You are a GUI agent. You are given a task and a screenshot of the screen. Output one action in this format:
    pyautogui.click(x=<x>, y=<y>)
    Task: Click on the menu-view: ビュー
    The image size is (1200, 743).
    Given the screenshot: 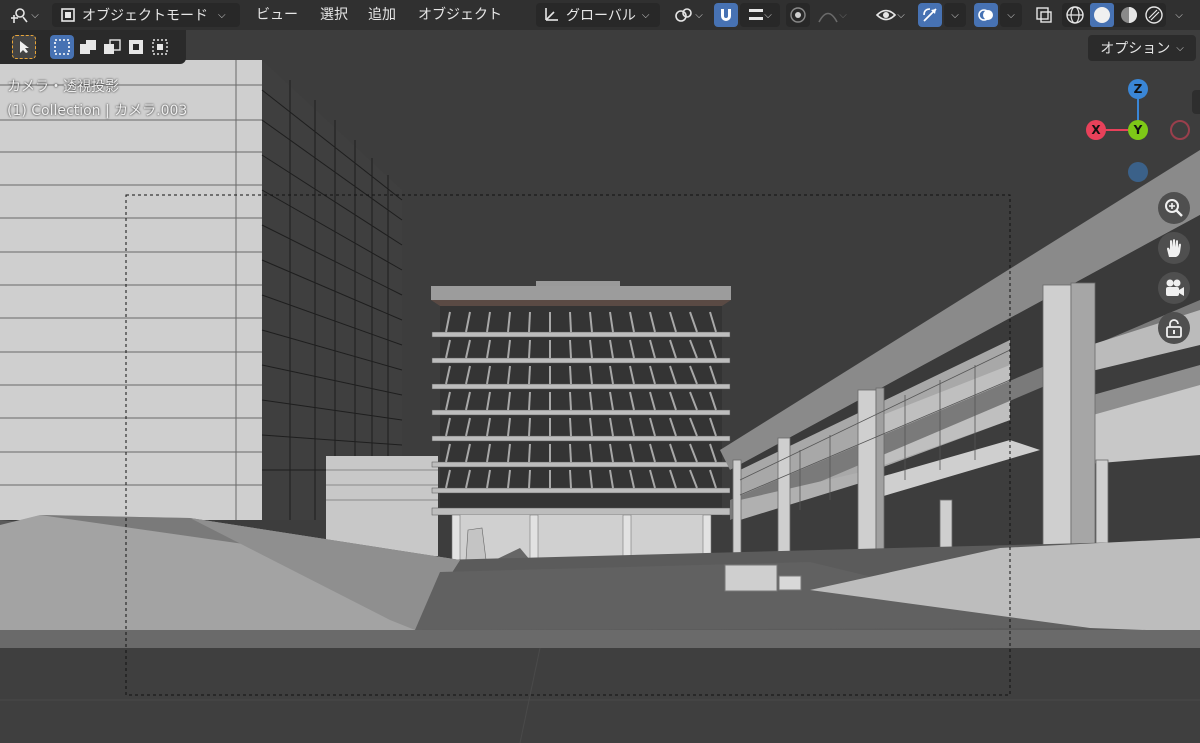 What is the action you would take?
    pyautogui.click(x=277, y=15)
    